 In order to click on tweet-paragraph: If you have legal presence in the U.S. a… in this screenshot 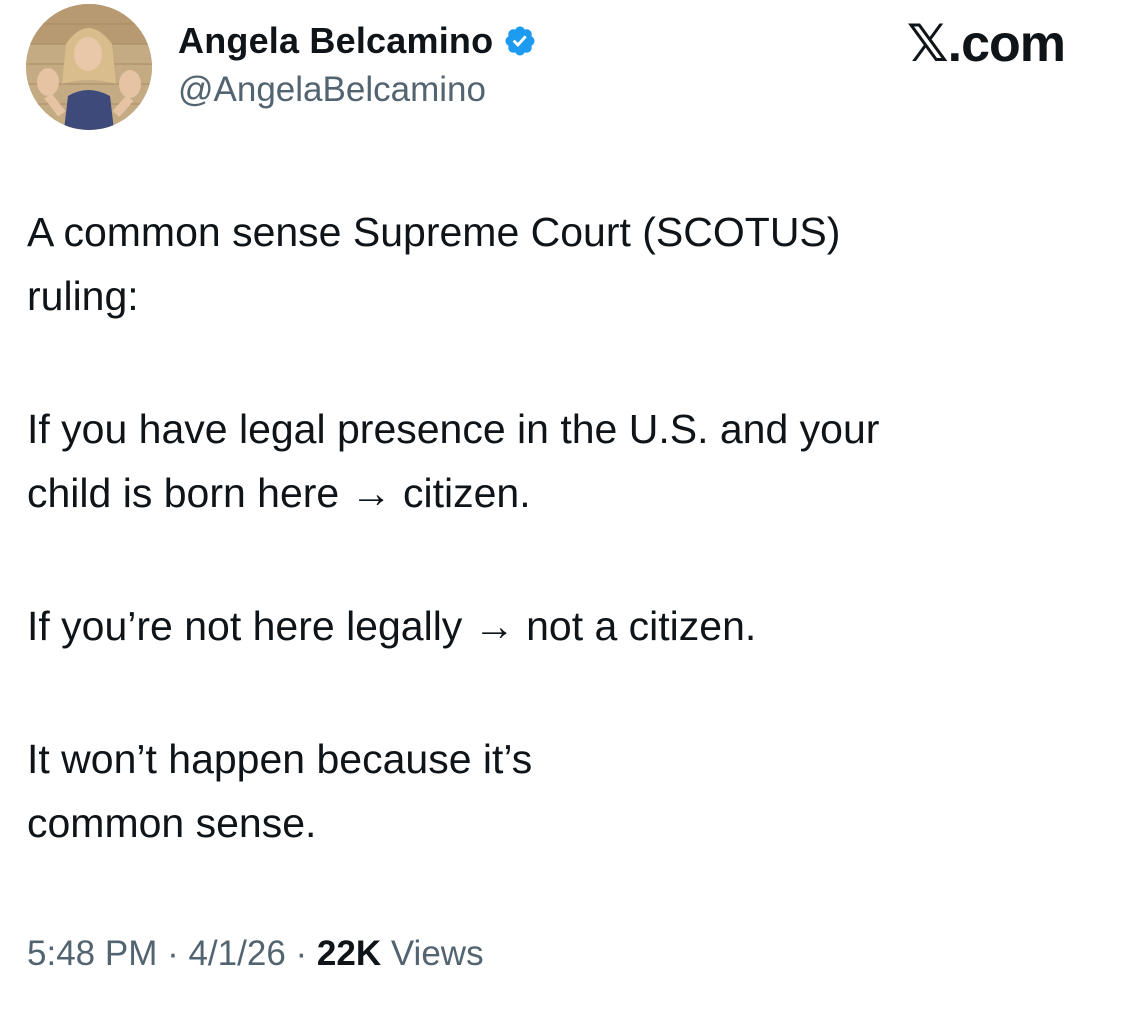, I will do `click(453, 461)`.